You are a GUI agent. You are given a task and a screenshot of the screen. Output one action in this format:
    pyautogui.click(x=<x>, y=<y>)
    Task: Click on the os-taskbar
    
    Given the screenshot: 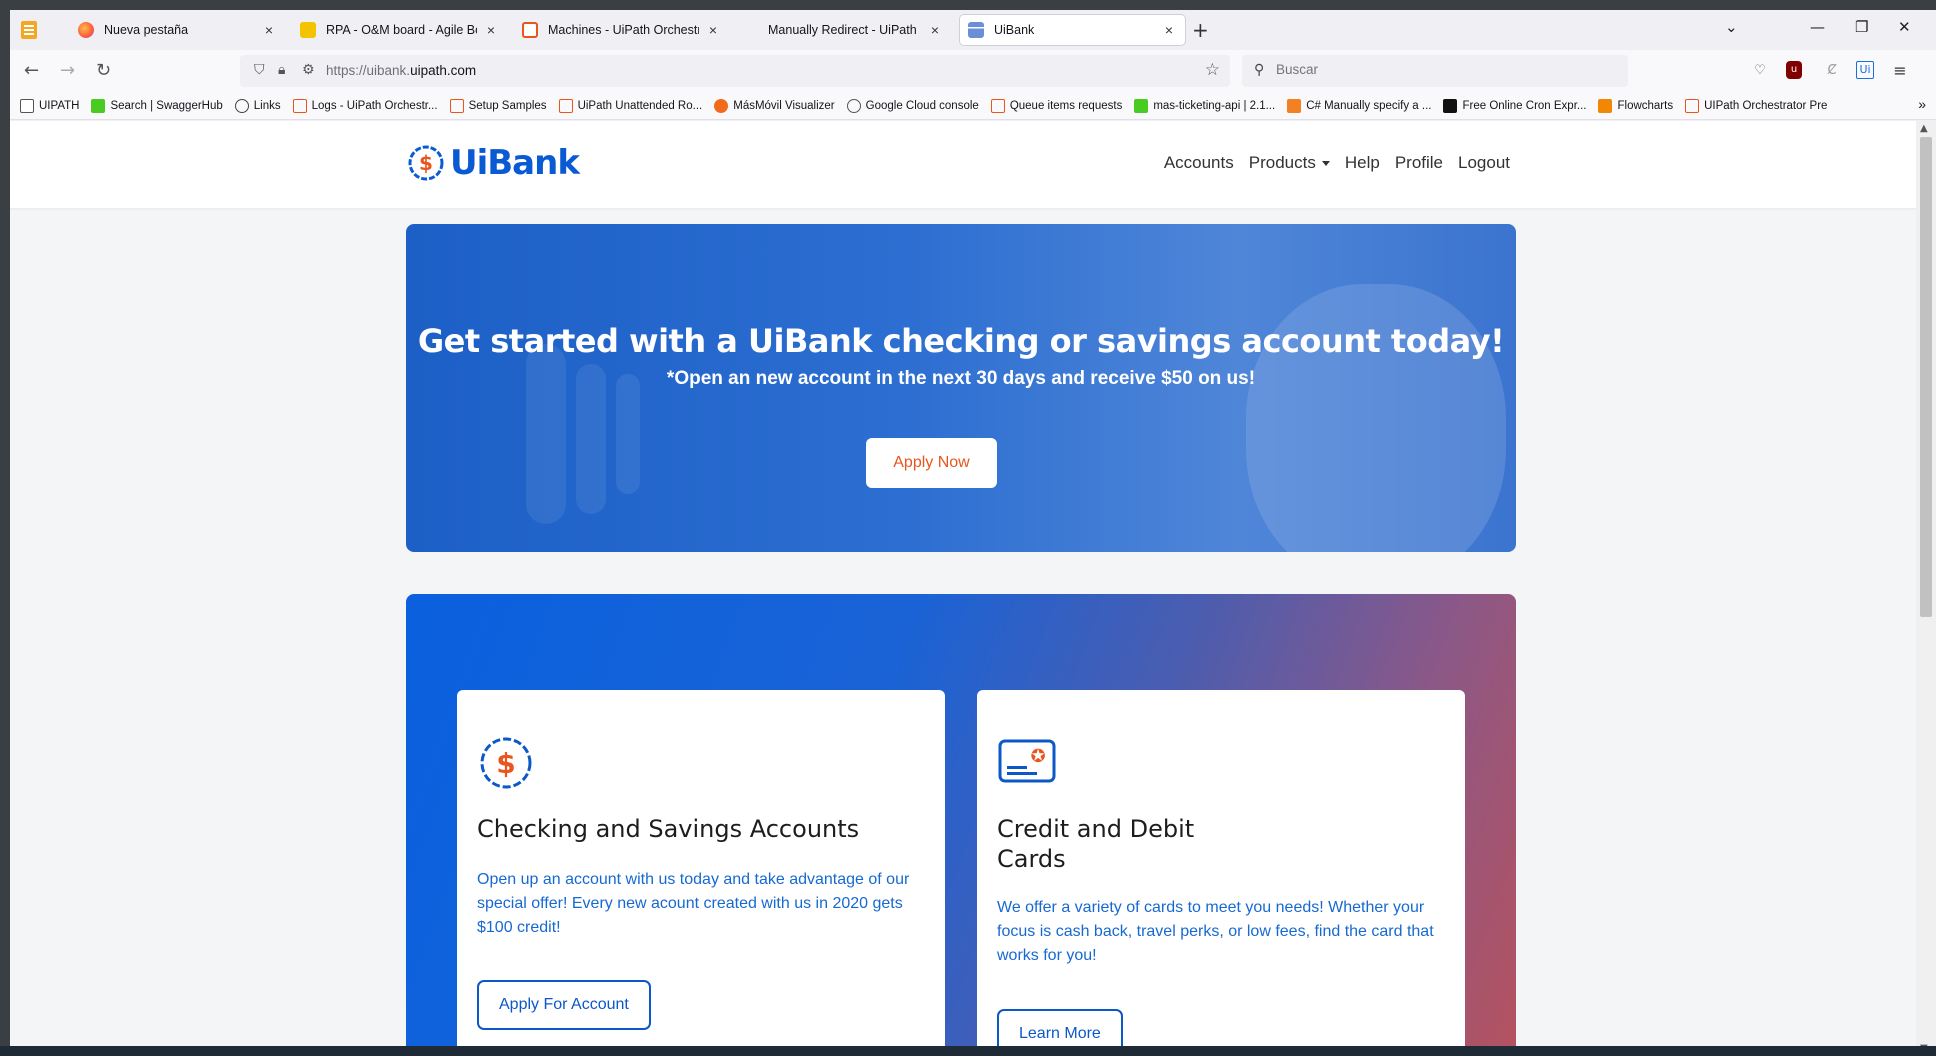 What is the action you would take?
    pyautogui.click(x=968, y=1051)
    